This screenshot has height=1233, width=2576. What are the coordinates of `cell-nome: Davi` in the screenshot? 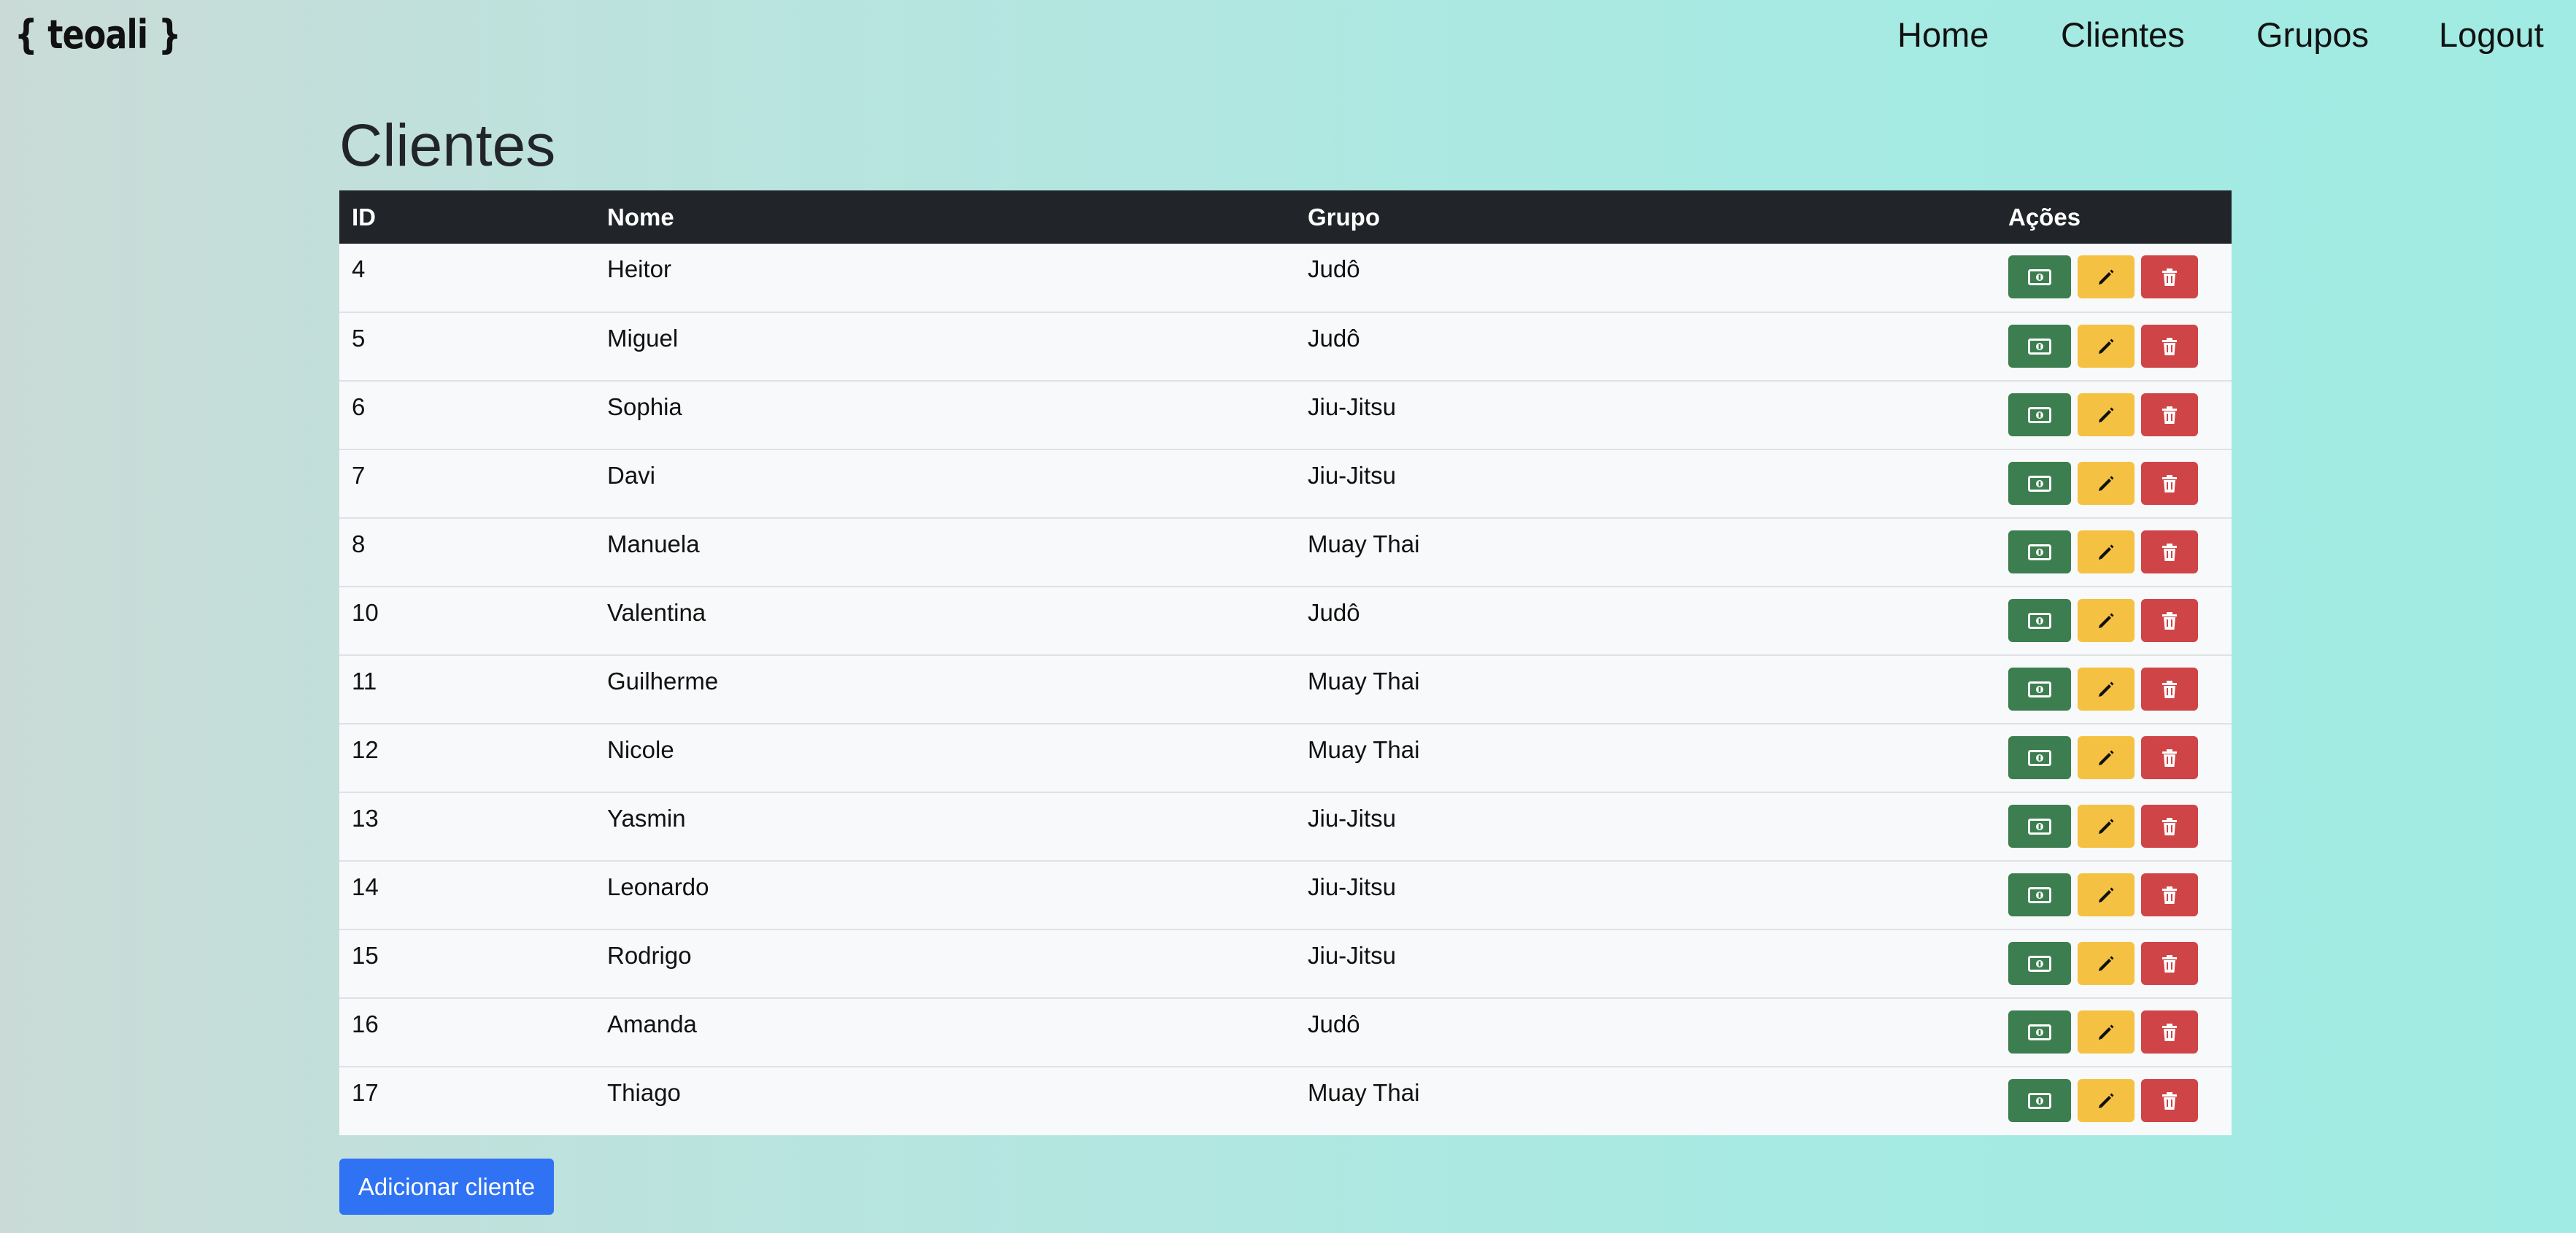 It's located at (631, 475).